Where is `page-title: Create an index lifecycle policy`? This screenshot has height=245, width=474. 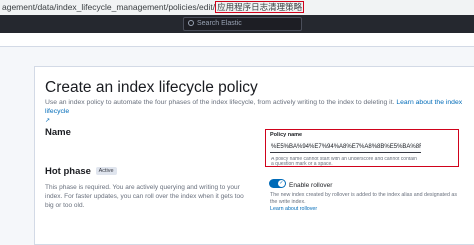 page-title: Create an index lifecycle policy is located at coordinates (151, 87).